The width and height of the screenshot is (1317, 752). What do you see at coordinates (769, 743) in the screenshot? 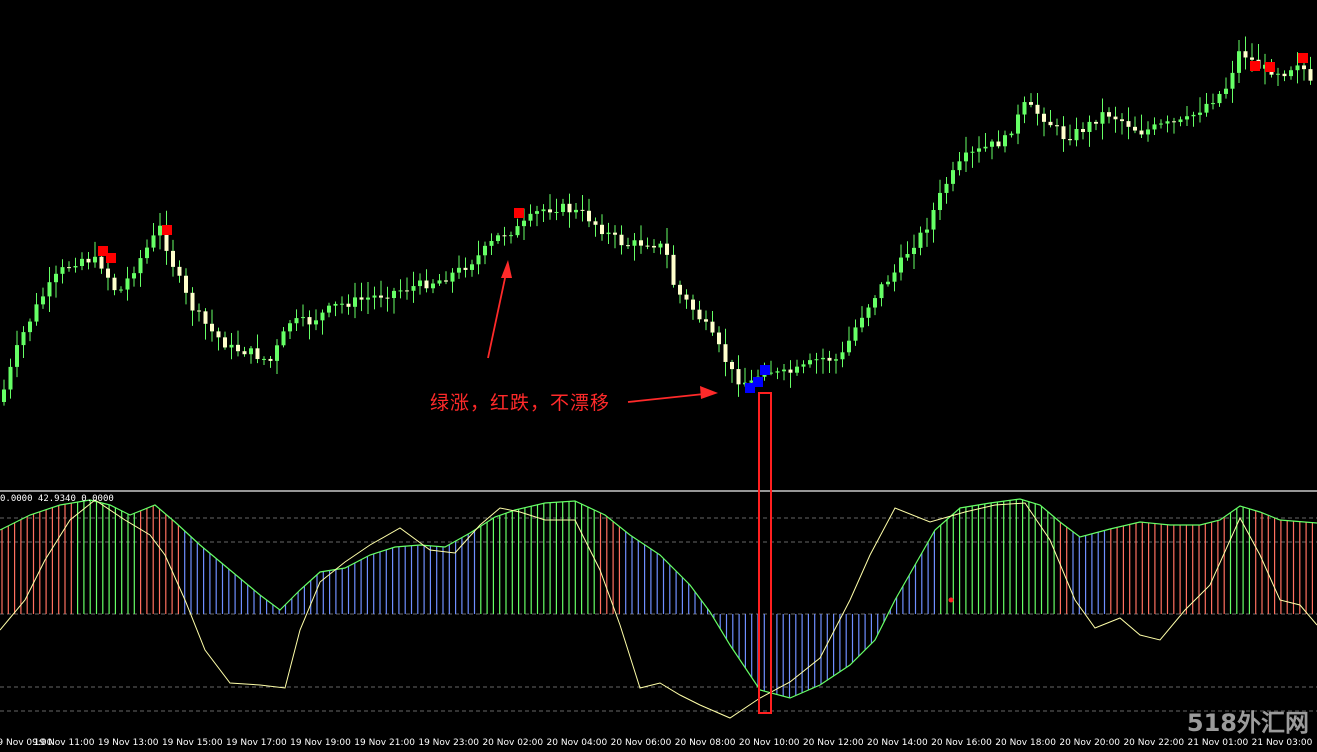
I see `x-tick-label: 20 Nov 10:00` at bounding box center [769, 743].